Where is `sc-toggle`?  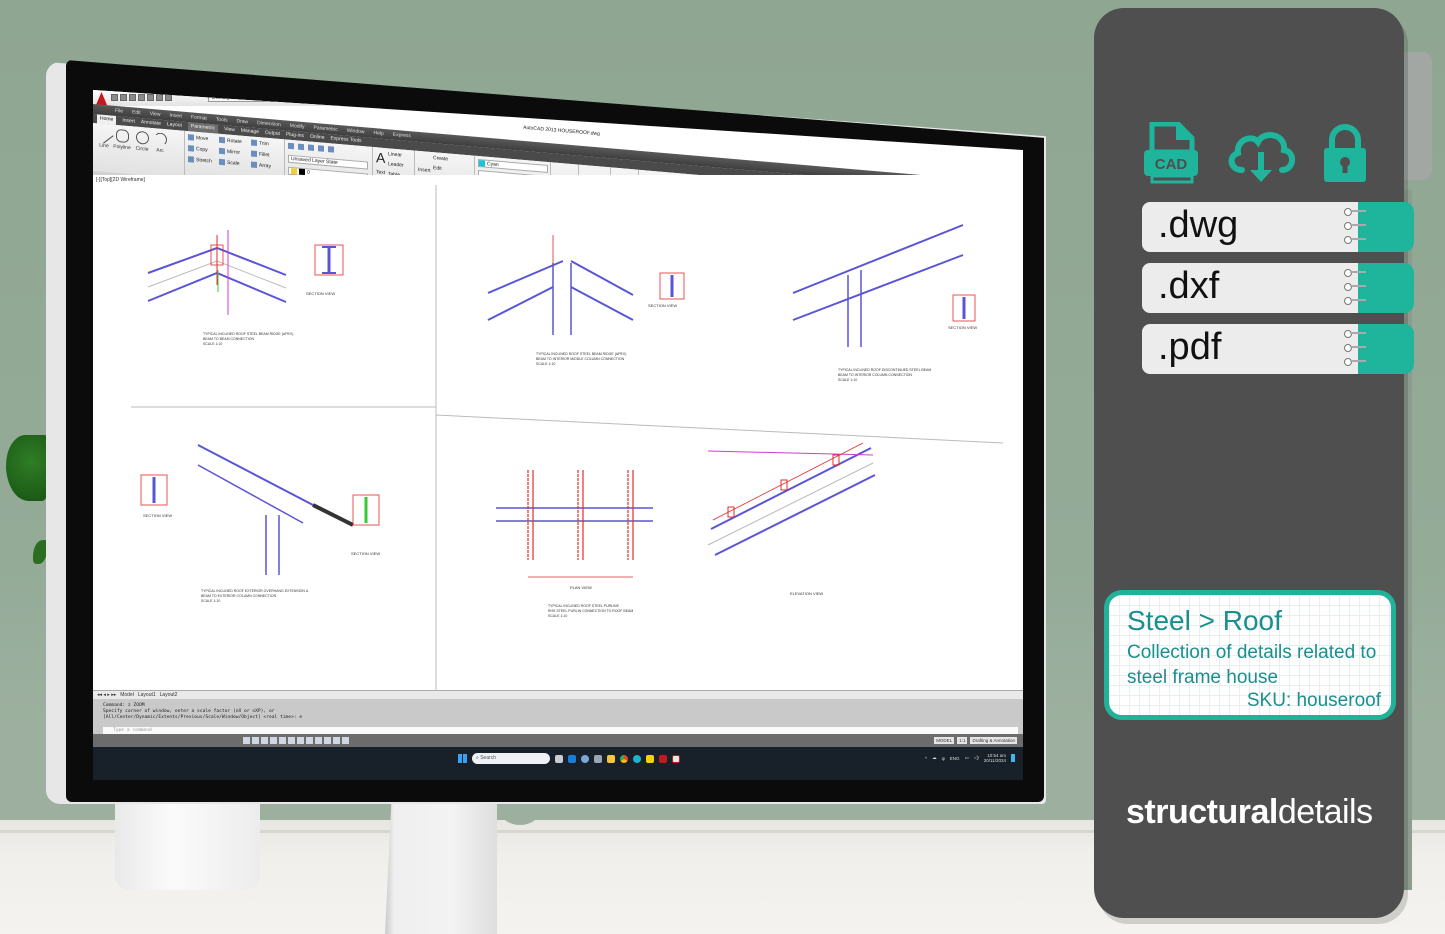
sc-toggle is located at coordinates (345, 740).